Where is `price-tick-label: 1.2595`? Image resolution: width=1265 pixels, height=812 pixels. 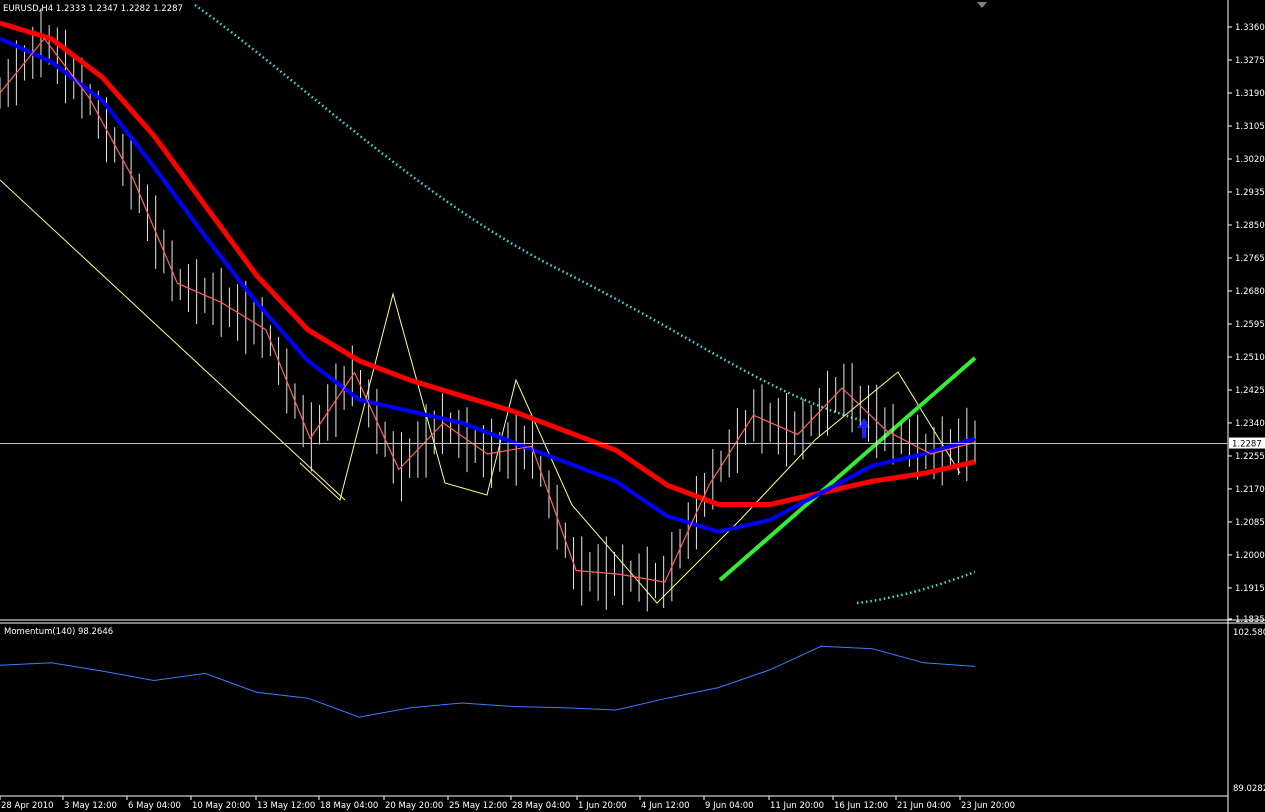 price-tick-label: 1.2595 is located at coordinates (1250, 325).